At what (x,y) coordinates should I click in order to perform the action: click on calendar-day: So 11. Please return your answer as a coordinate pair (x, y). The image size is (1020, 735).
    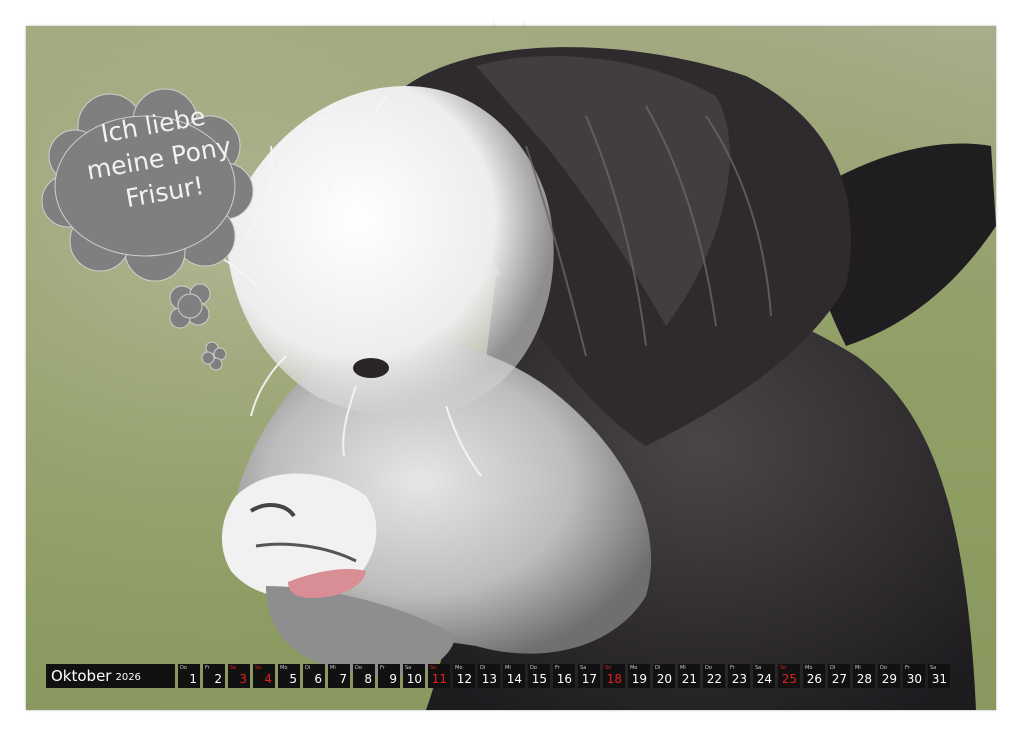
    Looking at the image, I should click on (439, 676).